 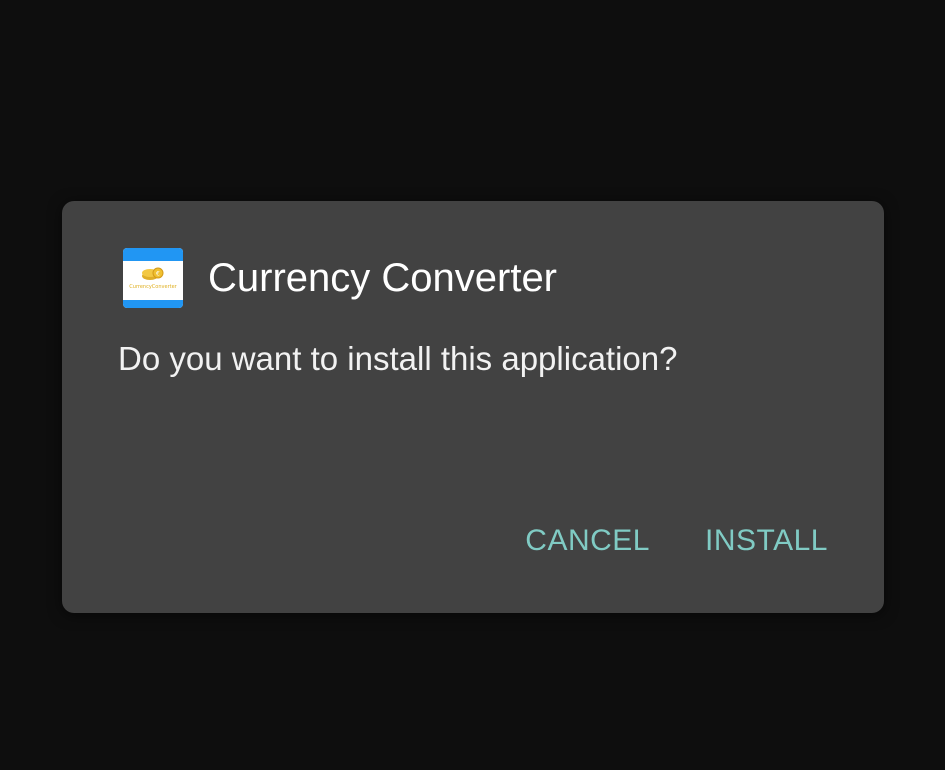 I want to click on app-icon-caption: CurrencyConverter, so click(x=153, y=287).